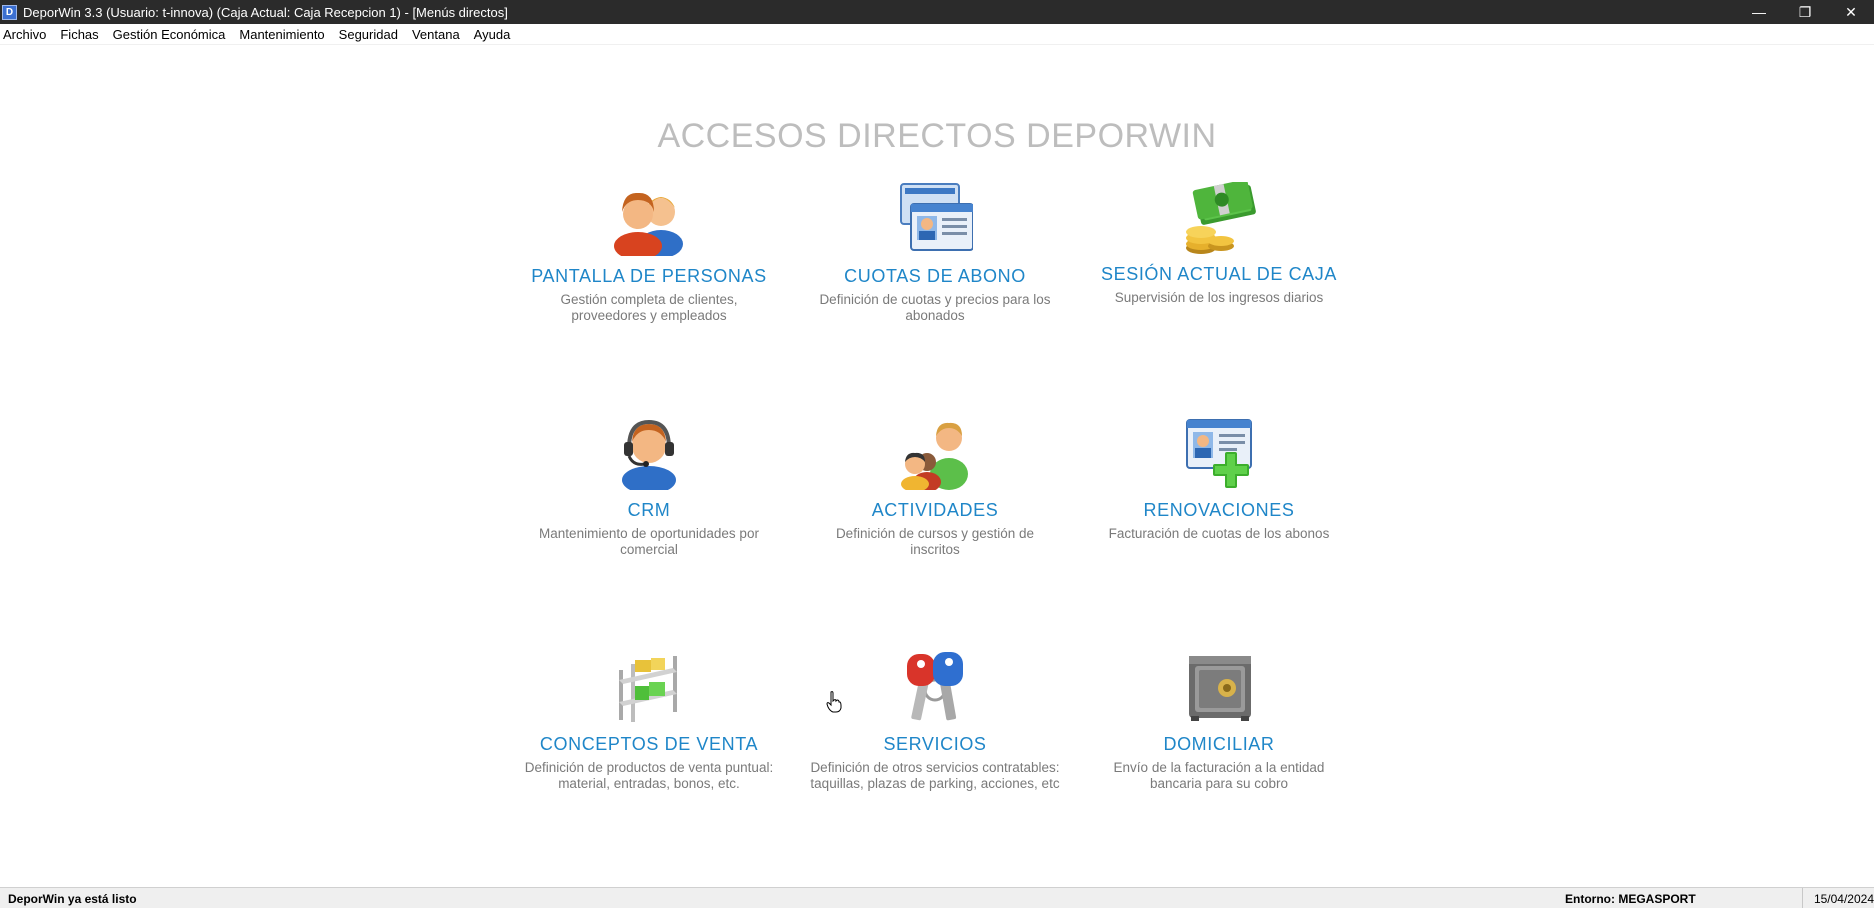  What do you see at coordinates (72, 899) in the screenshot?
I see `status-message: DeporWin ya está listo` at bounding box center [72, 899].